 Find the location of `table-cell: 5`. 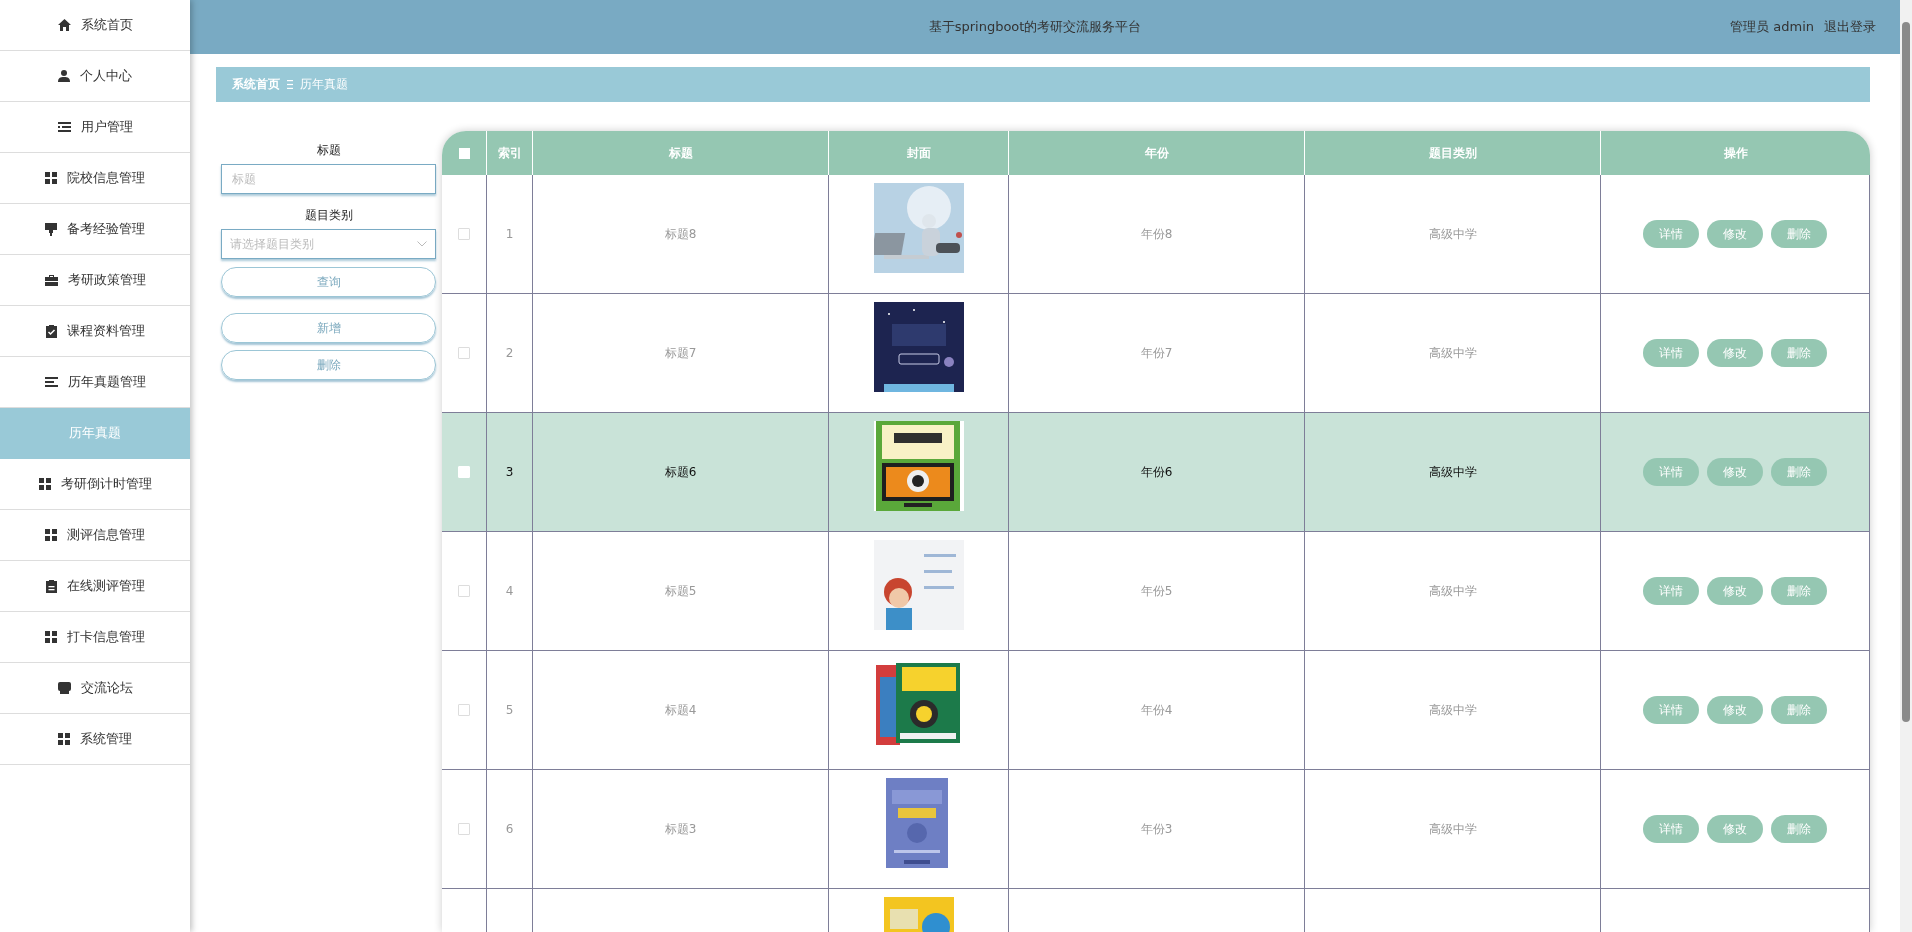

table-cell: 5 is located at coordinates (509, 710).